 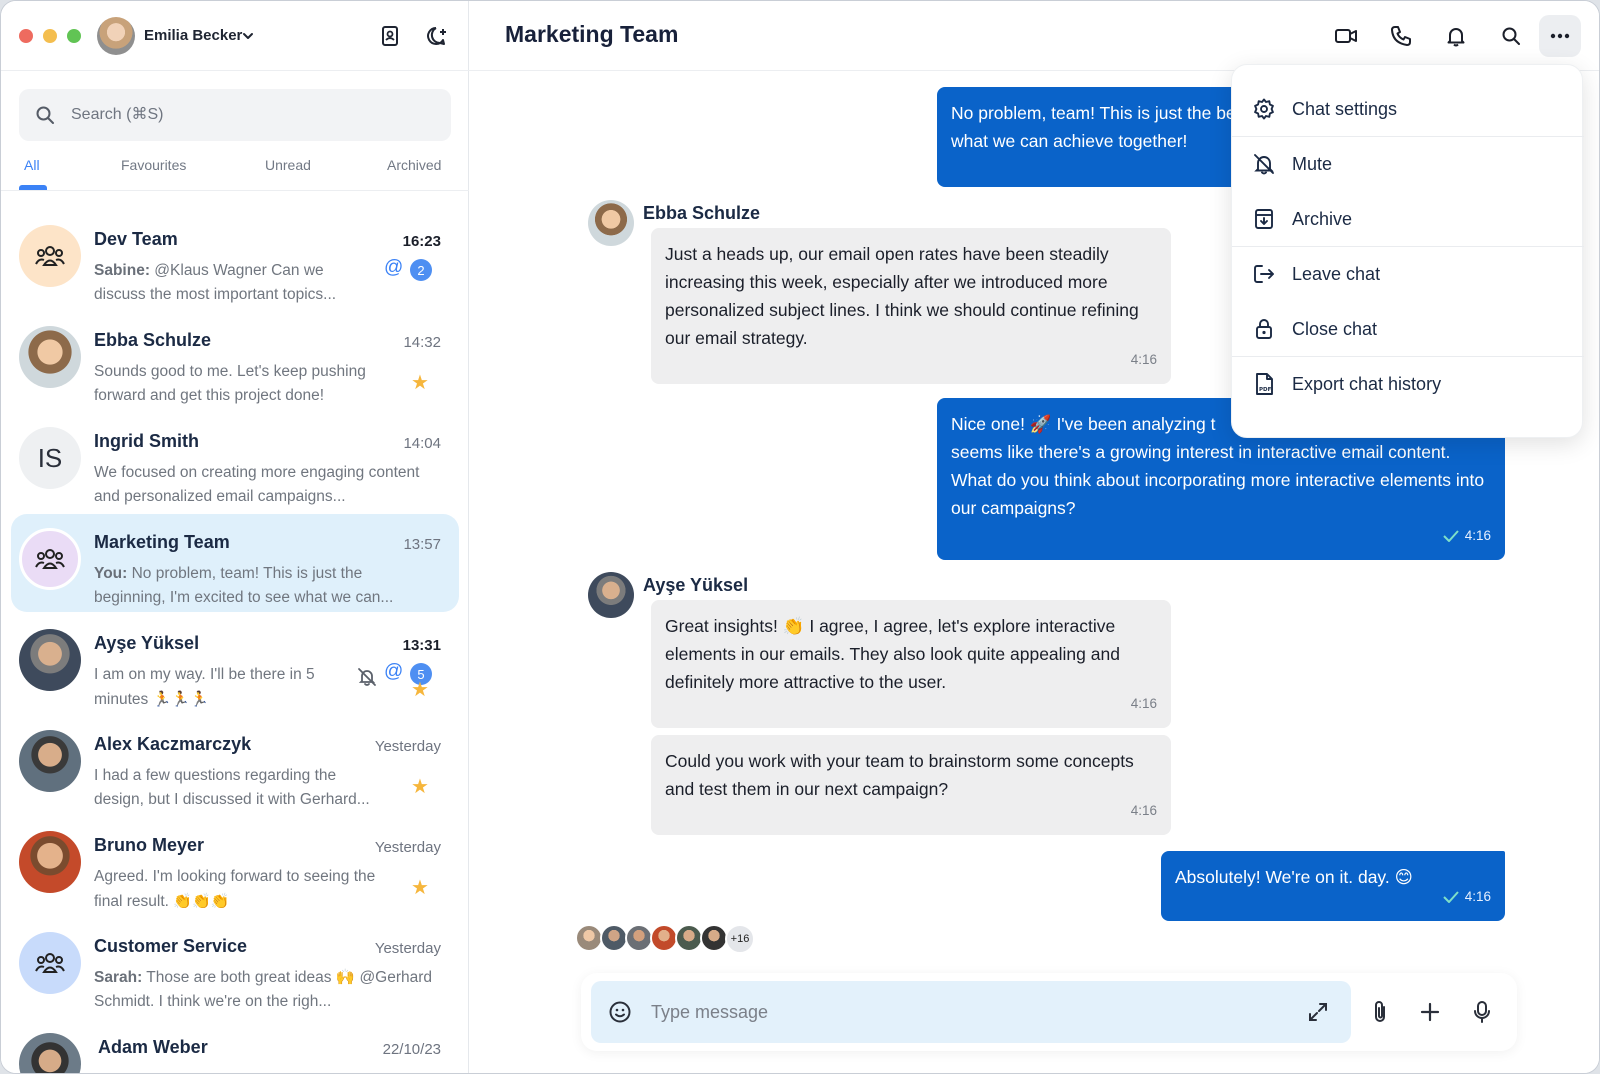 I want to click on microphone-icon, so click(x=1482, y=1012).